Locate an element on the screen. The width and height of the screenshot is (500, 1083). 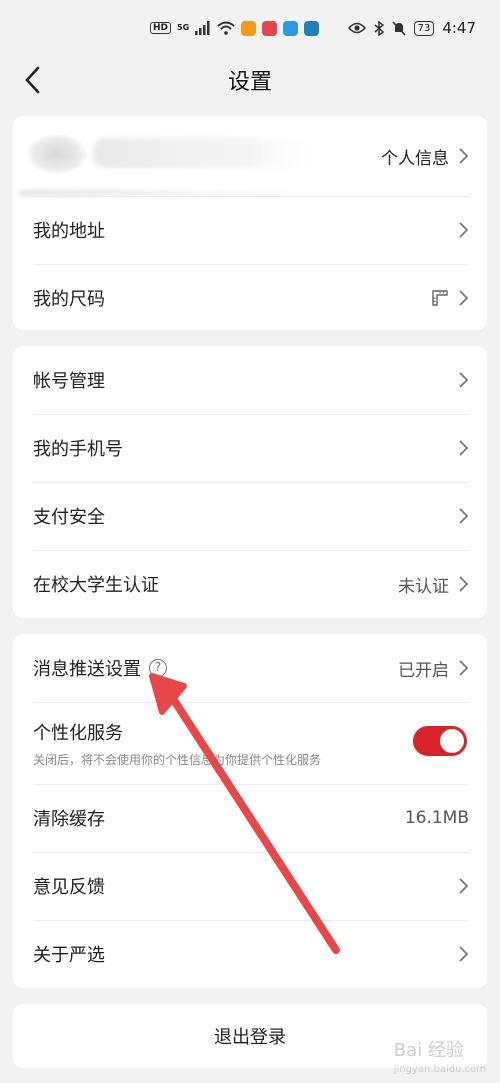
student-verification-right: 未认证 is located at coordinates (433, 584).